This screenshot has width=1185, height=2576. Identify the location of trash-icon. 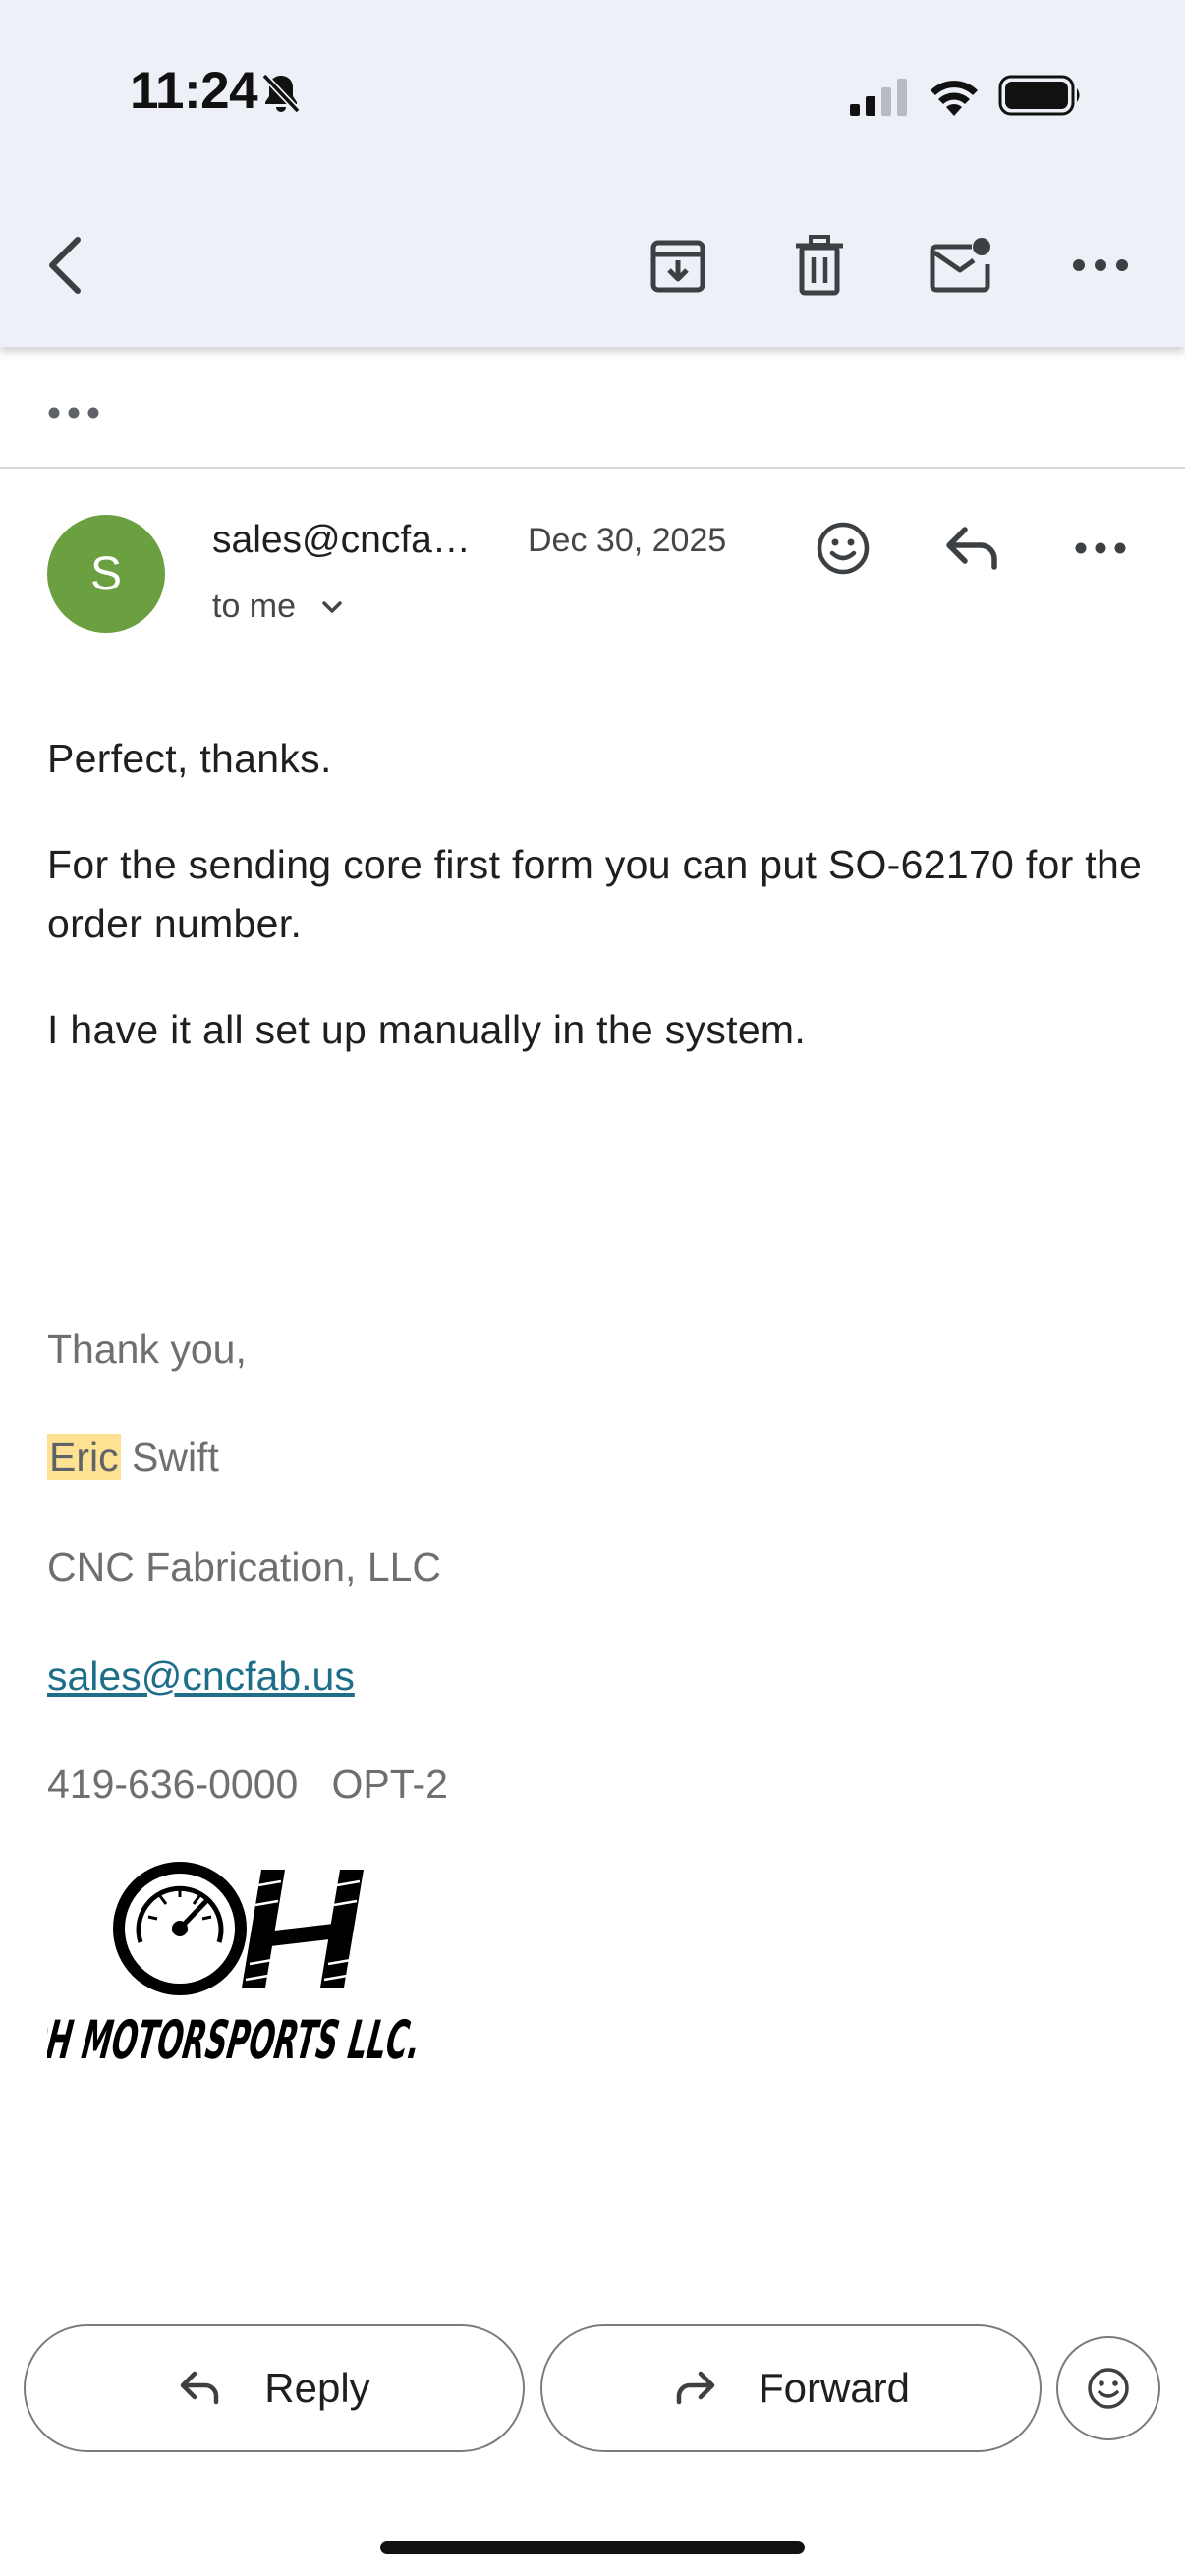
(819, 265).